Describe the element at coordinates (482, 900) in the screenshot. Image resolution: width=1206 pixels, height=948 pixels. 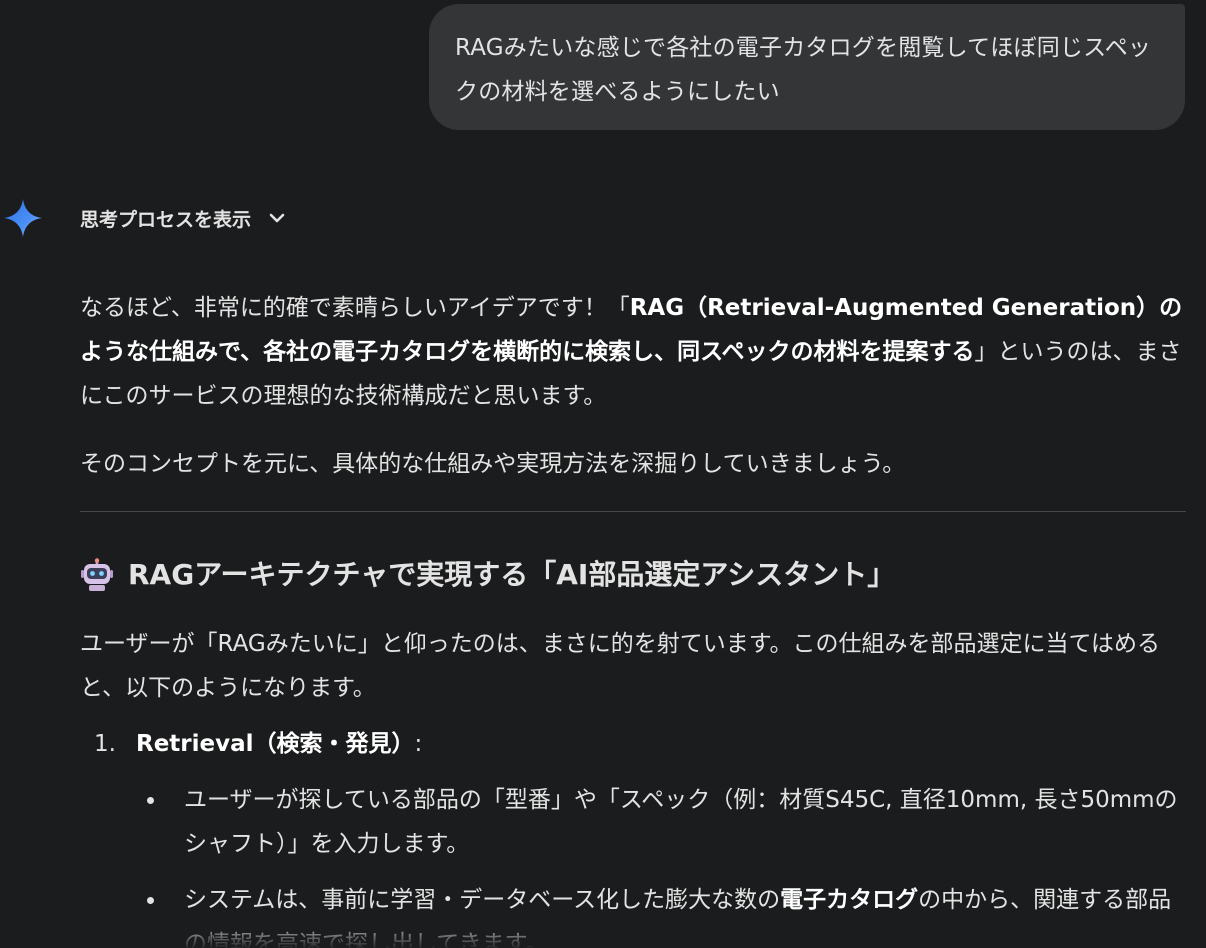
I see `bullet-text-pre: システムは、事前に学習・データベース化した膨大な数の` at that location.